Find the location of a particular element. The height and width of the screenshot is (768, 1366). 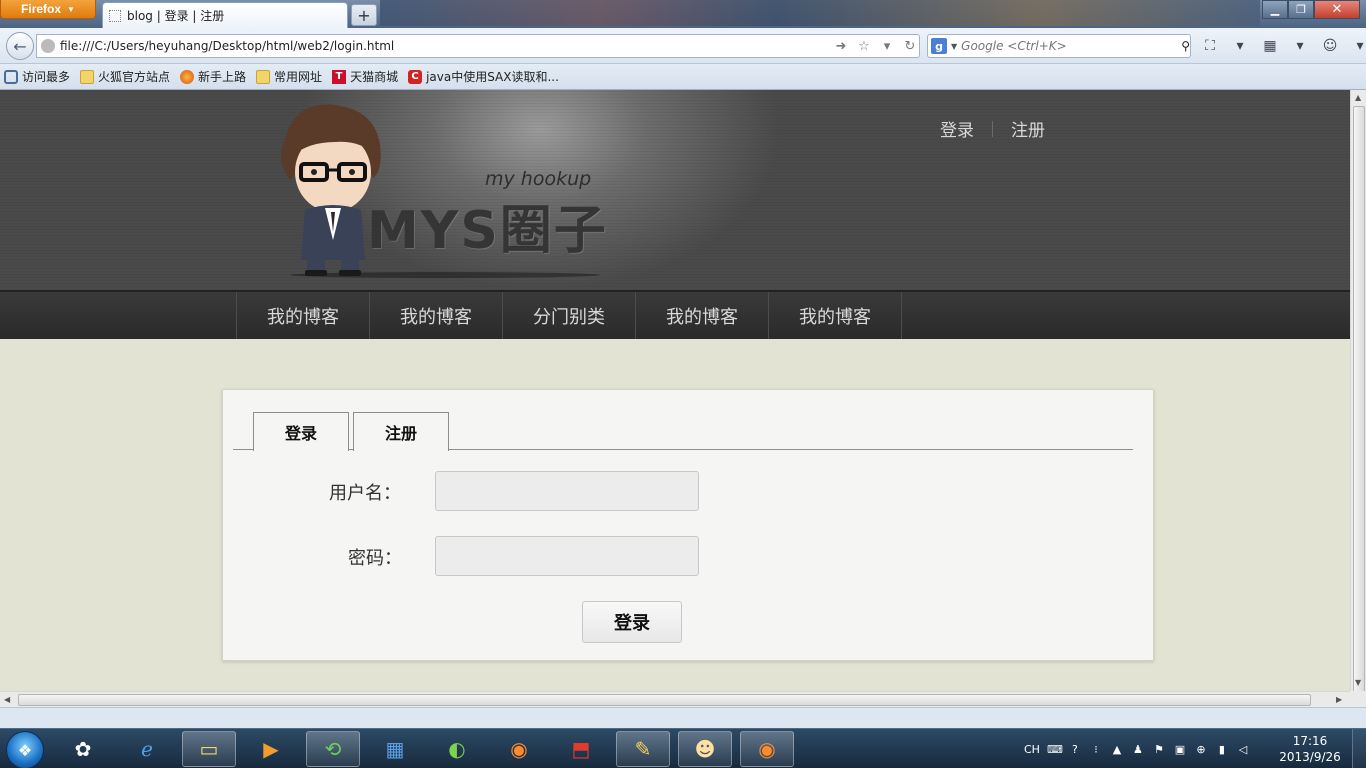

apps-grid-icon: ▦ is located at coordinates (1270, 46).